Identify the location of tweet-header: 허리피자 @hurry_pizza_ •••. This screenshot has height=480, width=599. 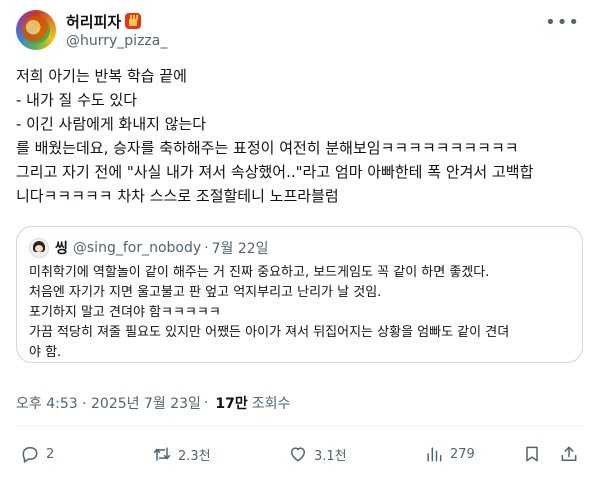
(301, 32).